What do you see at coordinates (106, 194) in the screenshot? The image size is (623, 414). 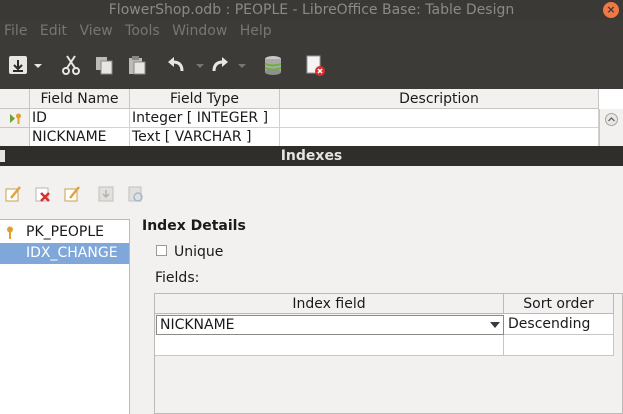 I see `save-index-icon` at bounding box center [106, 194].